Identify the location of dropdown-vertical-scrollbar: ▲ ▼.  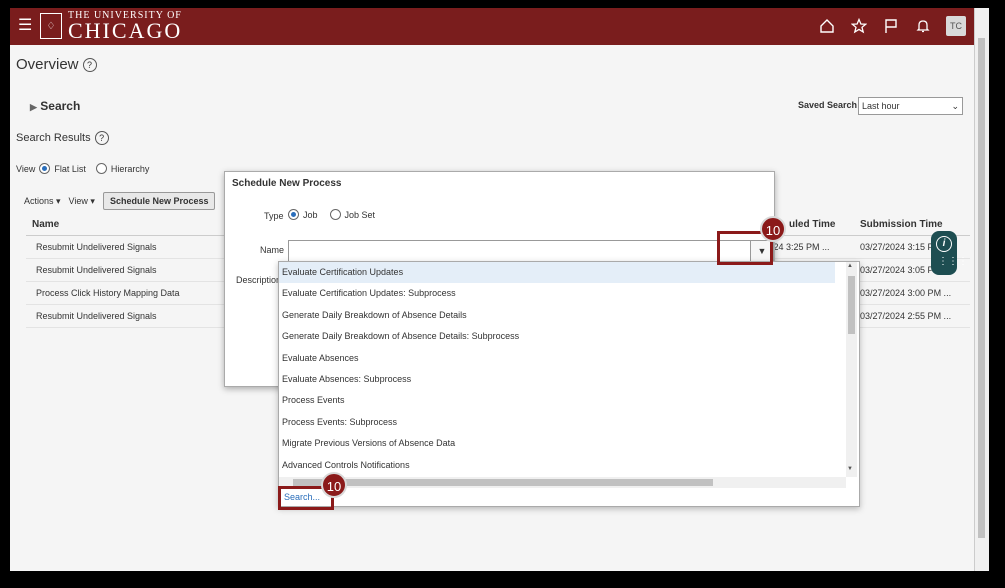
(851, 369).